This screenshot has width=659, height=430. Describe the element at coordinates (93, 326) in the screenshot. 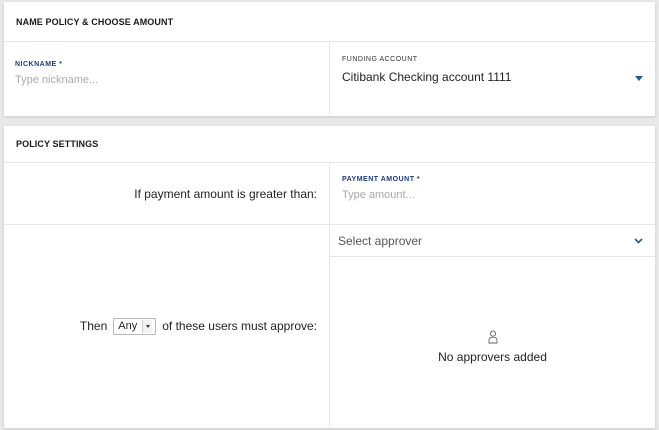

I see `then-text: Then` at that location.